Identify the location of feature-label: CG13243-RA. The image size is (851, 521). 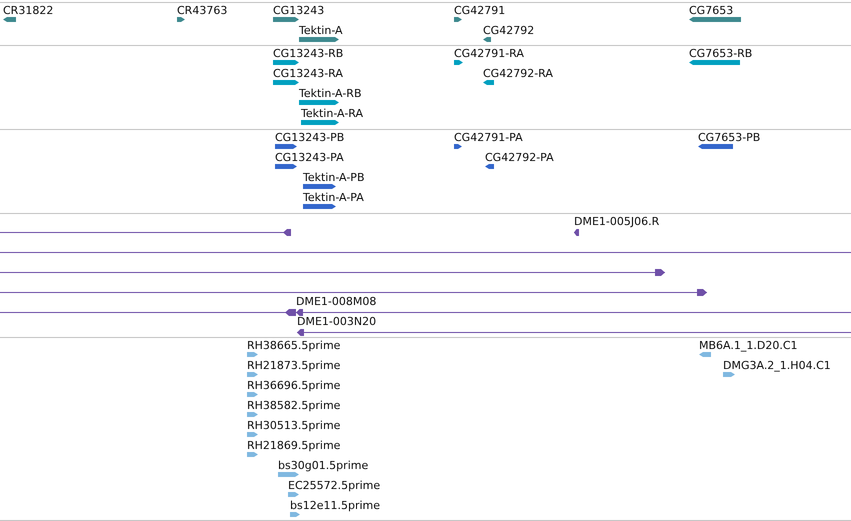
(308, 73).